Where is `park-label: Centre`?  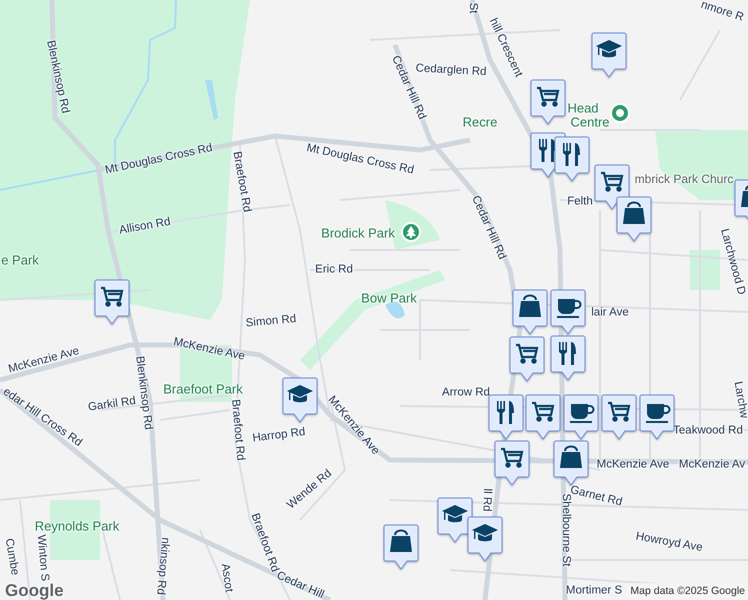
park-label: Centre is located at coordinates (590, 122).